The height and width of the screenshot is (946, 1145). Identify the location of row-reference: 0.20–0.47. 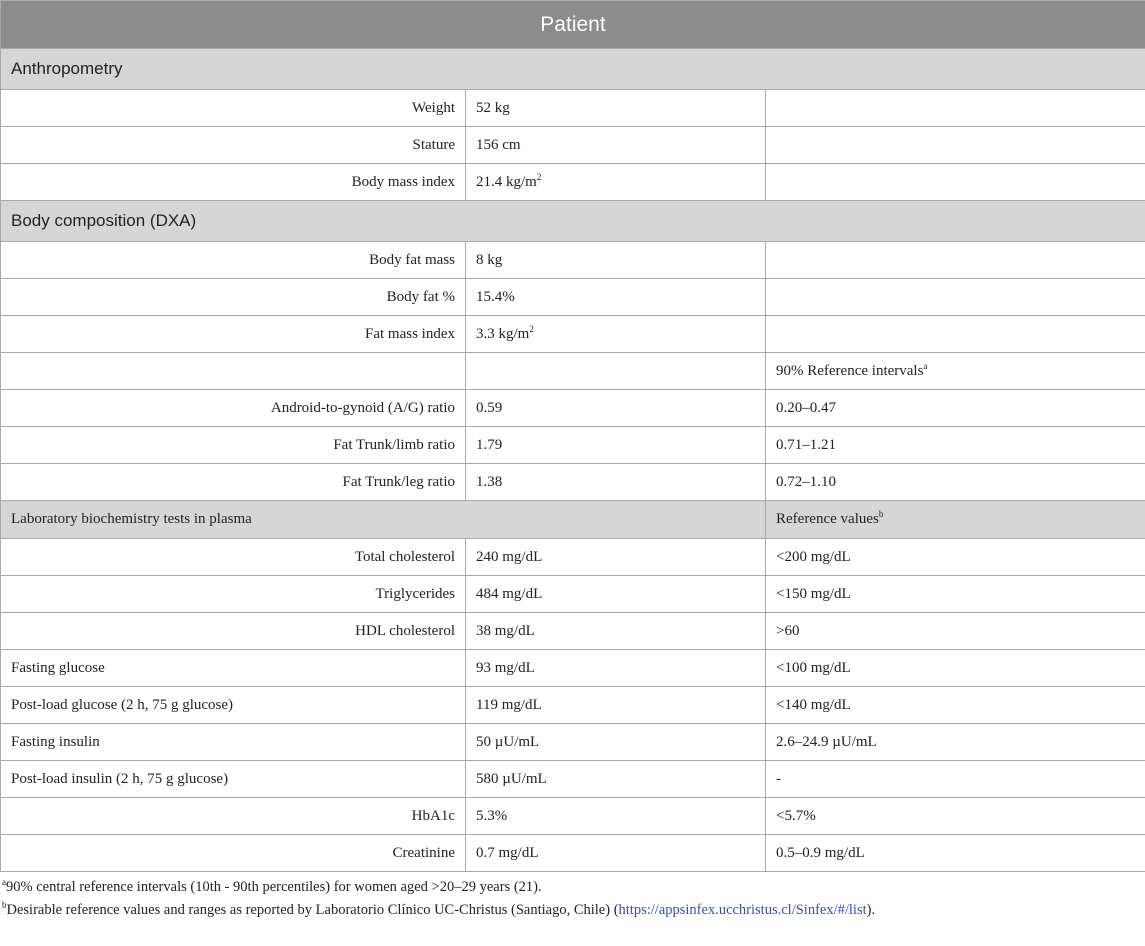
(955, 408).